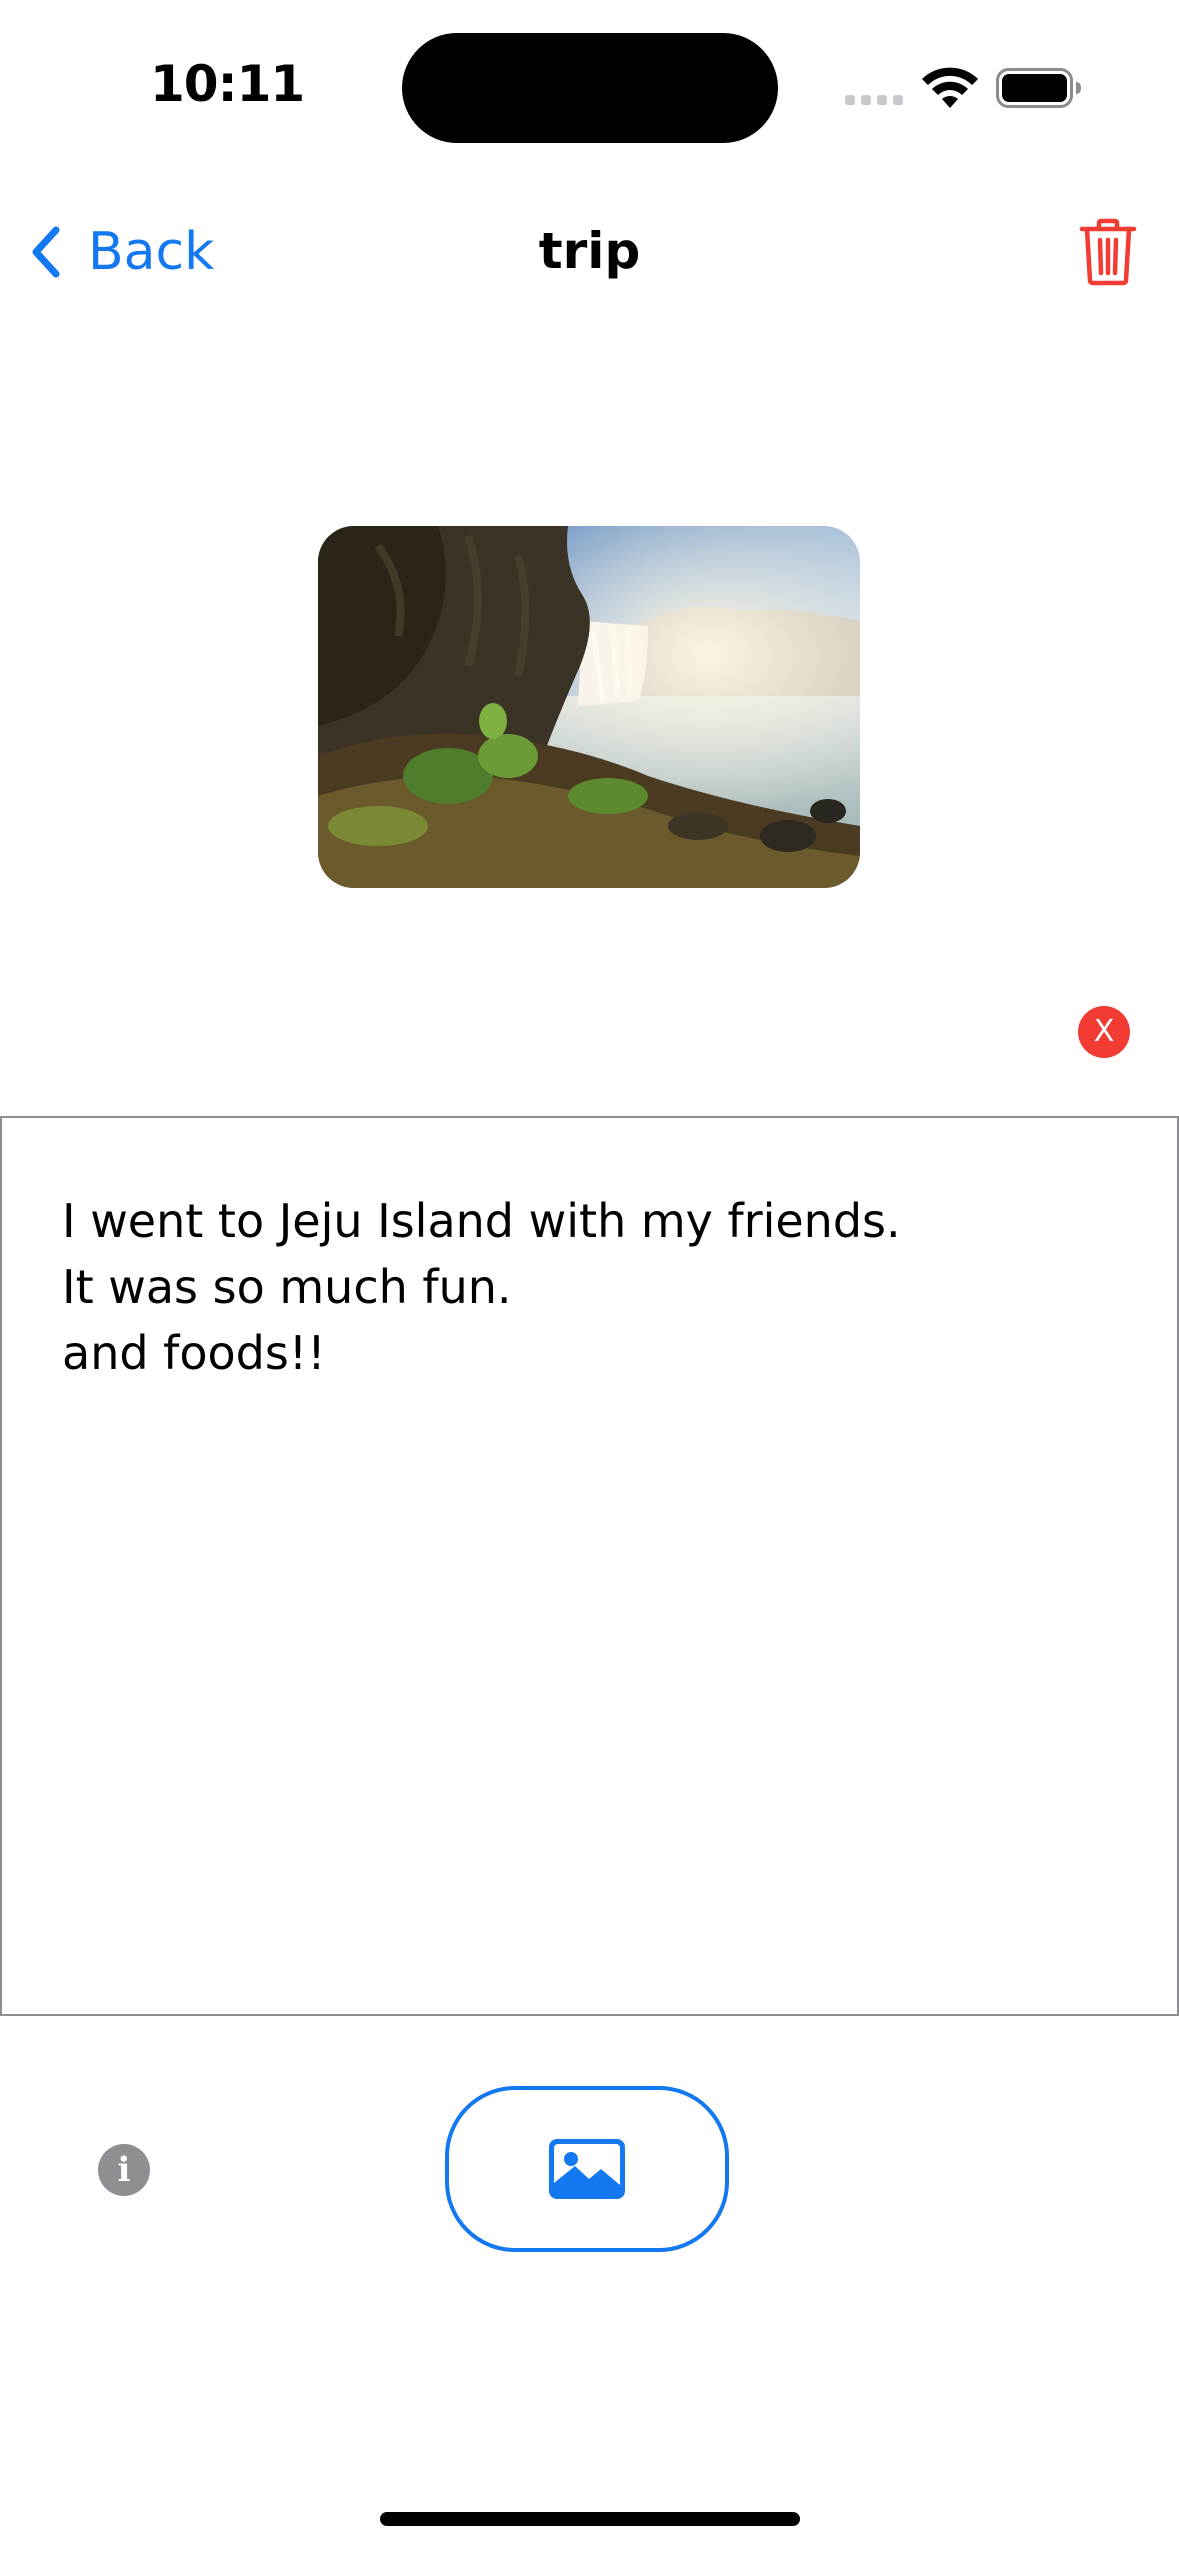  What do you see at coordinates (124, 2170) in the screenshot?
I see `info-icon: i` at bounding box center [124, 2170].